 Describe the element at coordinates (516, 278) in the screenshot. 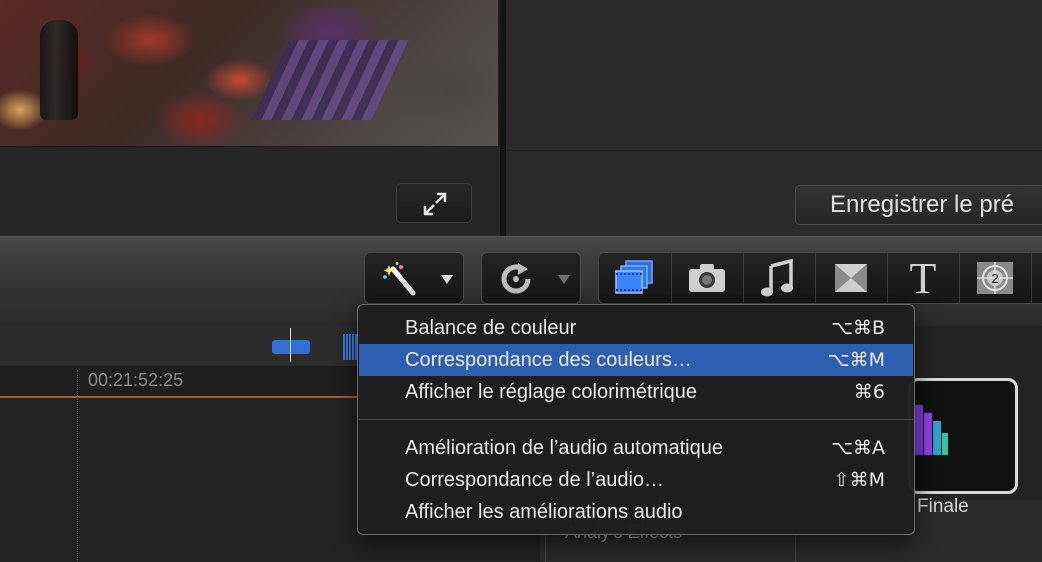

I see `retime-icon` at that location.